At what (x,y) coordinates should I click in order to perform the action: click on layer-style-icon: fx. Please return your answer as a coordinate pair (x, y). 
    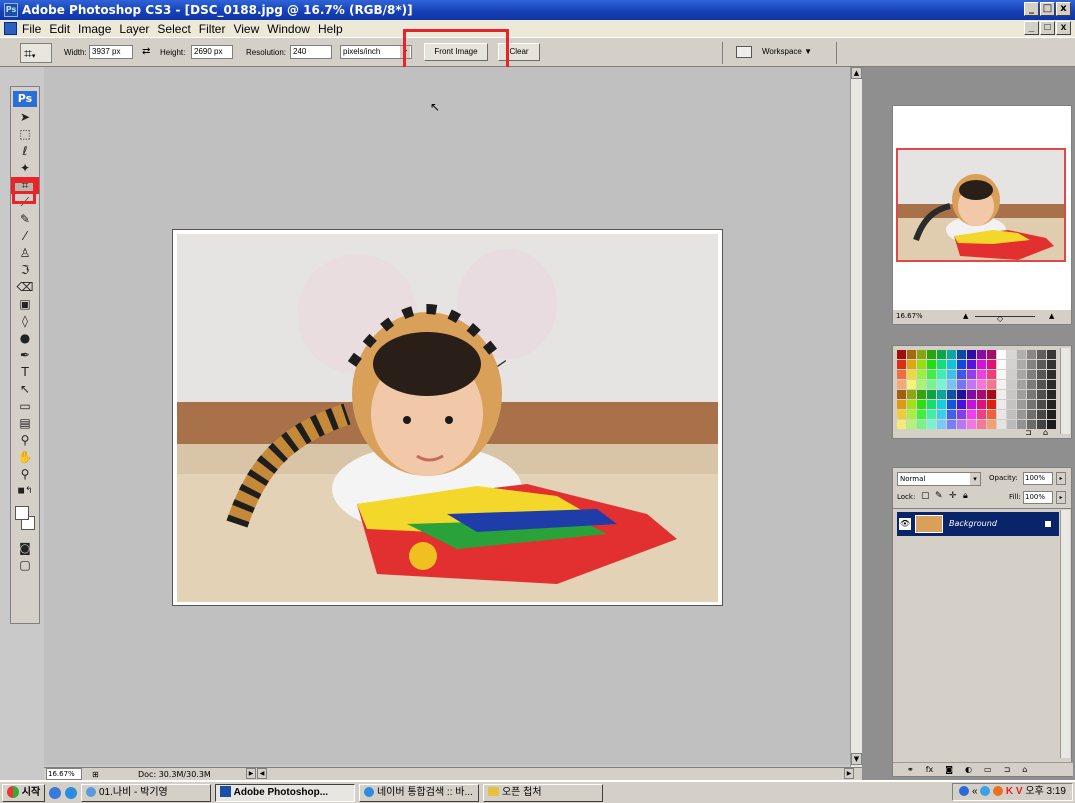
    Looking at the image, I should click on (930, 769).